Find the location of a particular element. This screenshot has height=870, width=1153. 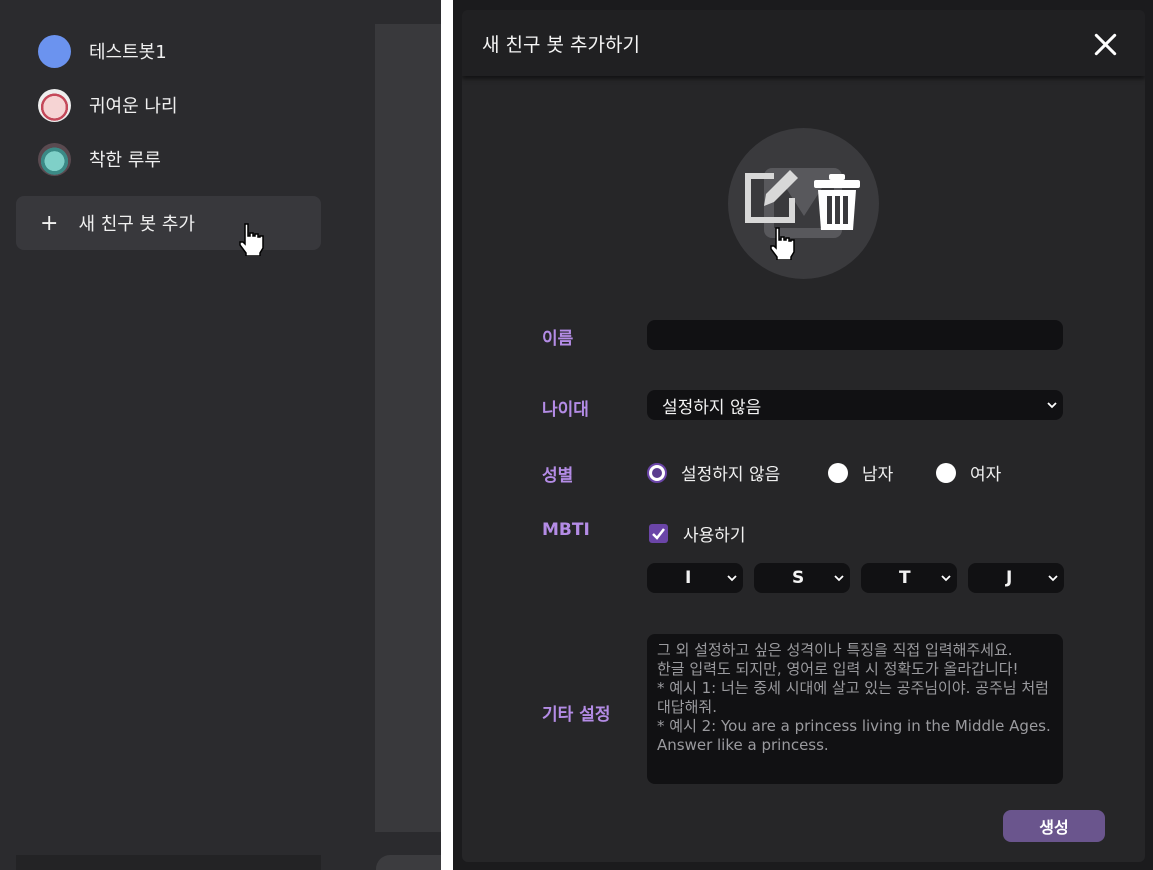

name-input is located at coordinates (855, 335).